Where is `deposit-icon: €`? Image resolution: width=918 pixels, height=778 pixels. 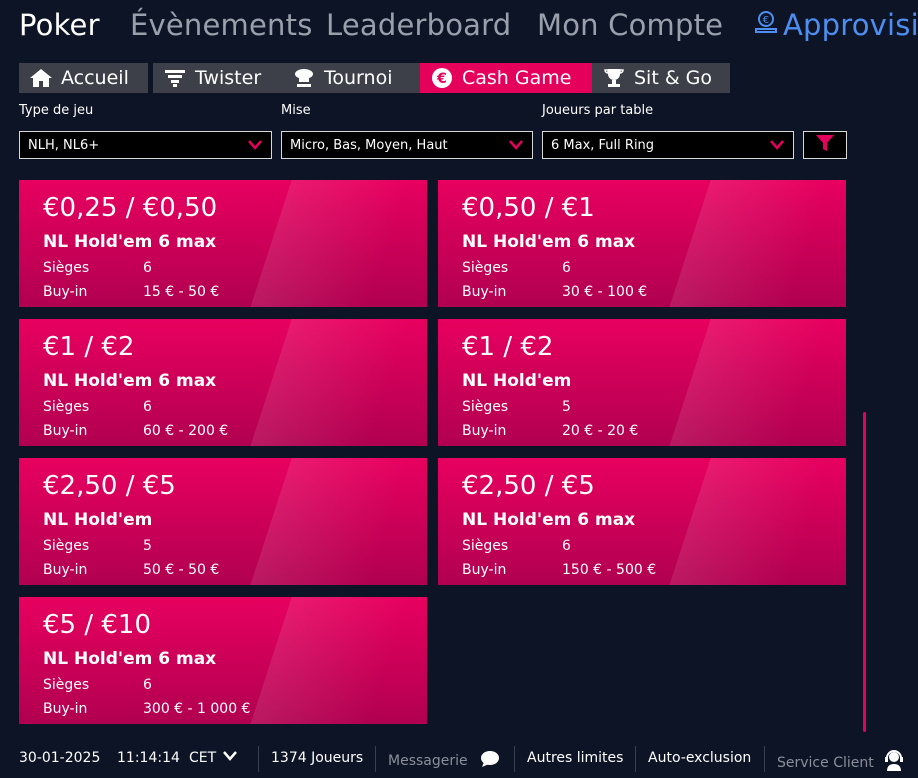 deposit-icon: € is located at coordinates (766, 25).